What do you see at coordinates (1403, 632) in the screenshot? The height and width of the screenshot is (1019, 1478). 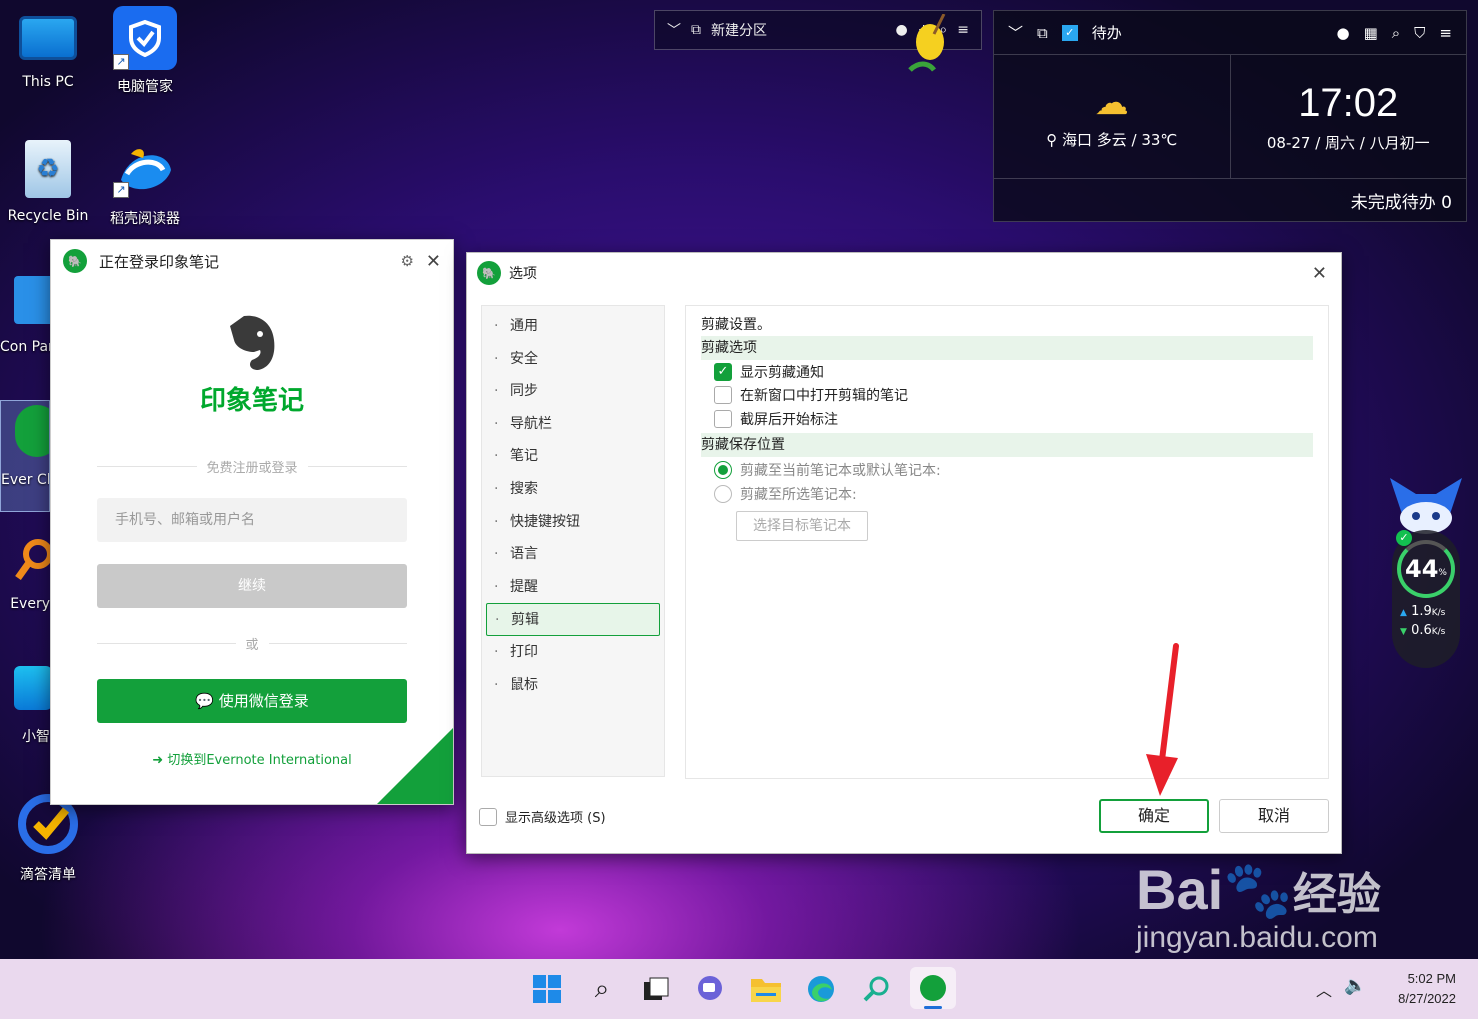 I see `download-arrow-icon: ▼` at bounding box center [1403, 632].